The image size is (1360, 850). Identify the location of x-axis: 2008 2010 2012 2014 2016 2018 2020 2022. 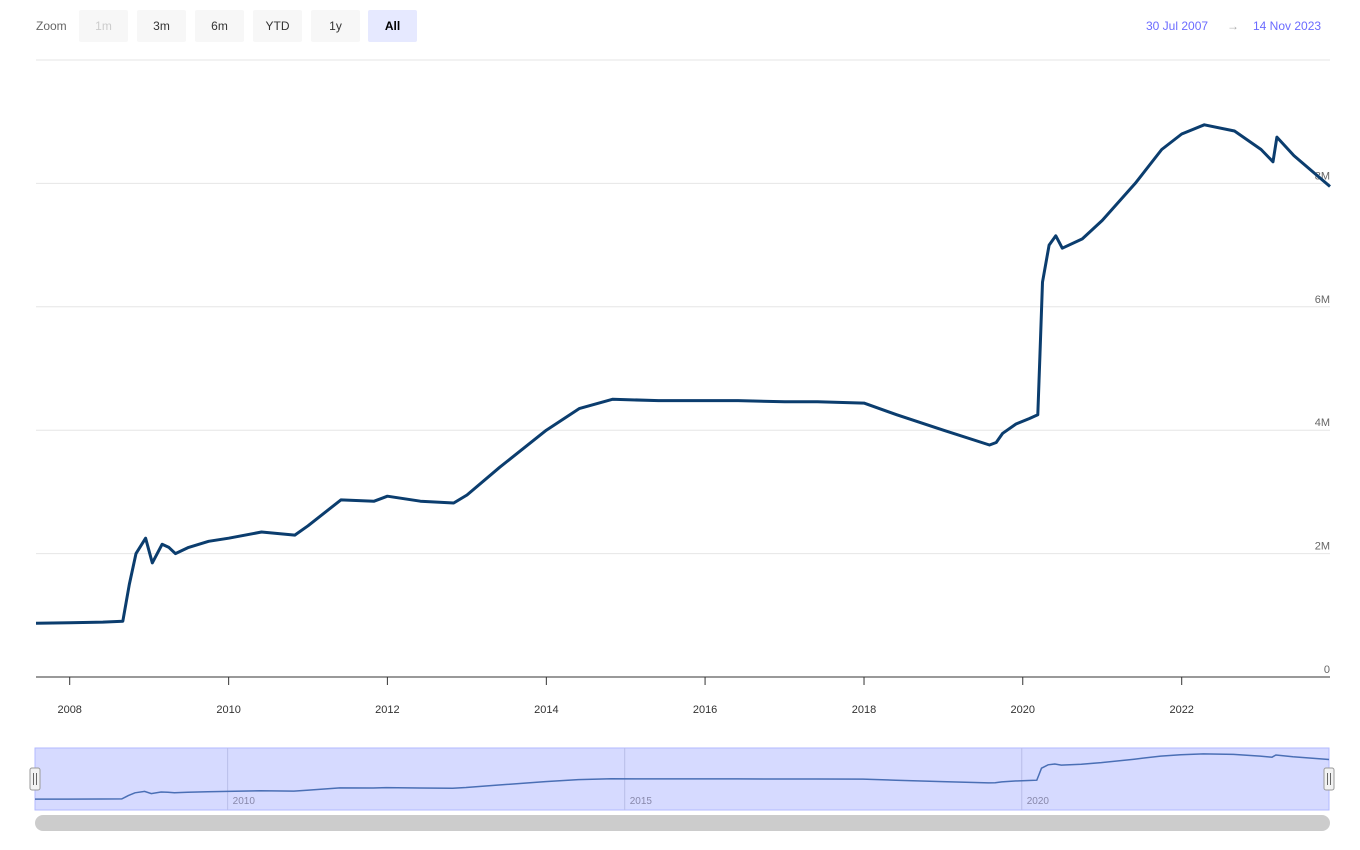
(683, 696).